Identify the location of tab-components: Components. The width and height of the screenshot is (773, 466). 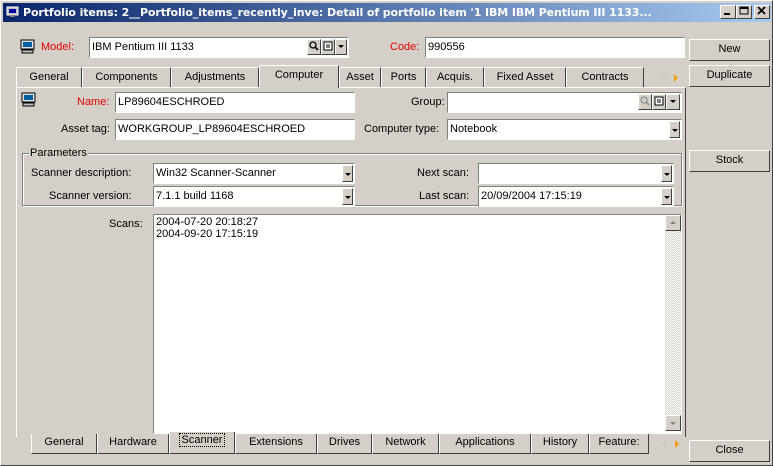
(126, 77).